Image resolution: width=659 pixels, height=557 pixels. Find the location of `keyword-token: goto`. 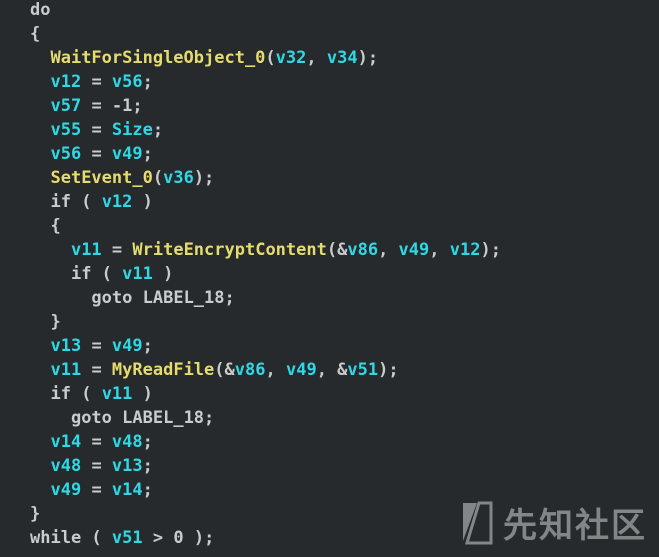

keyword-token: goto is located at coordinates (91, 418).